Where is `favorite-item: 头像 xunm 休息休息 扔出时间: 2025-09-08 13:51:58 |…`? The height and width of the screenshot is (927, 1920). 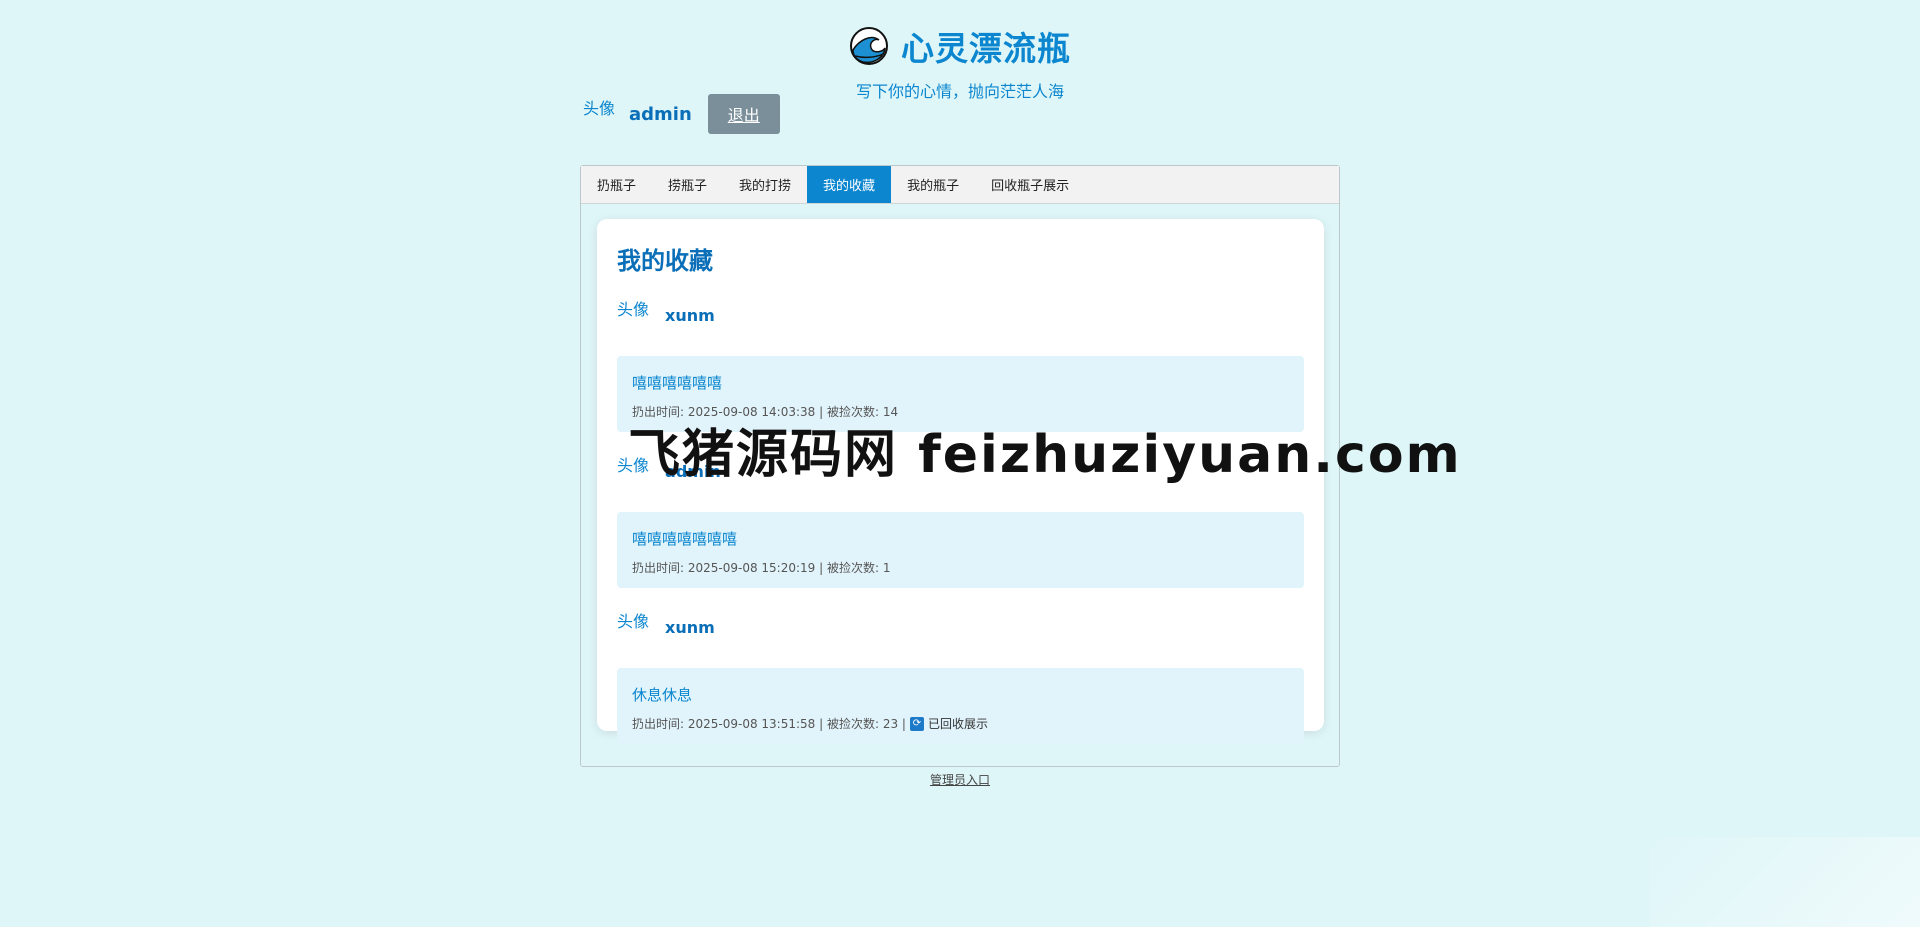 favorite-item: 头像 xunm 休息休息 扔出时间: 2025-09-08 13:51:58 |… is located at coordinates (960, 676).